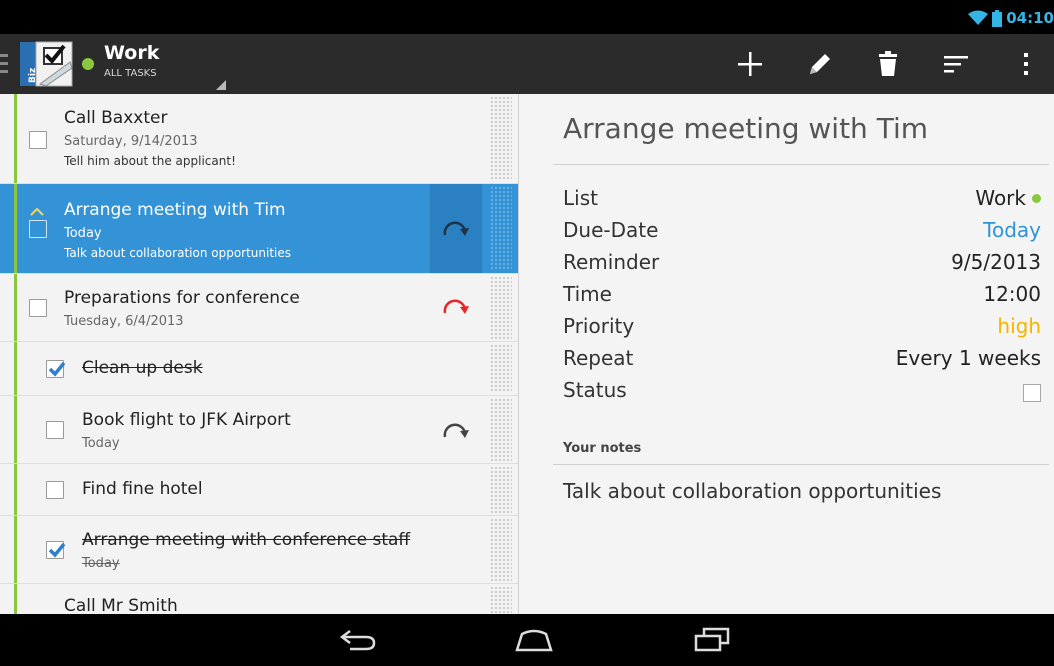 The width and height of the screenshot is (1054, 666). I want to click on task-title: Call Mr Smith, so click(121, 605).